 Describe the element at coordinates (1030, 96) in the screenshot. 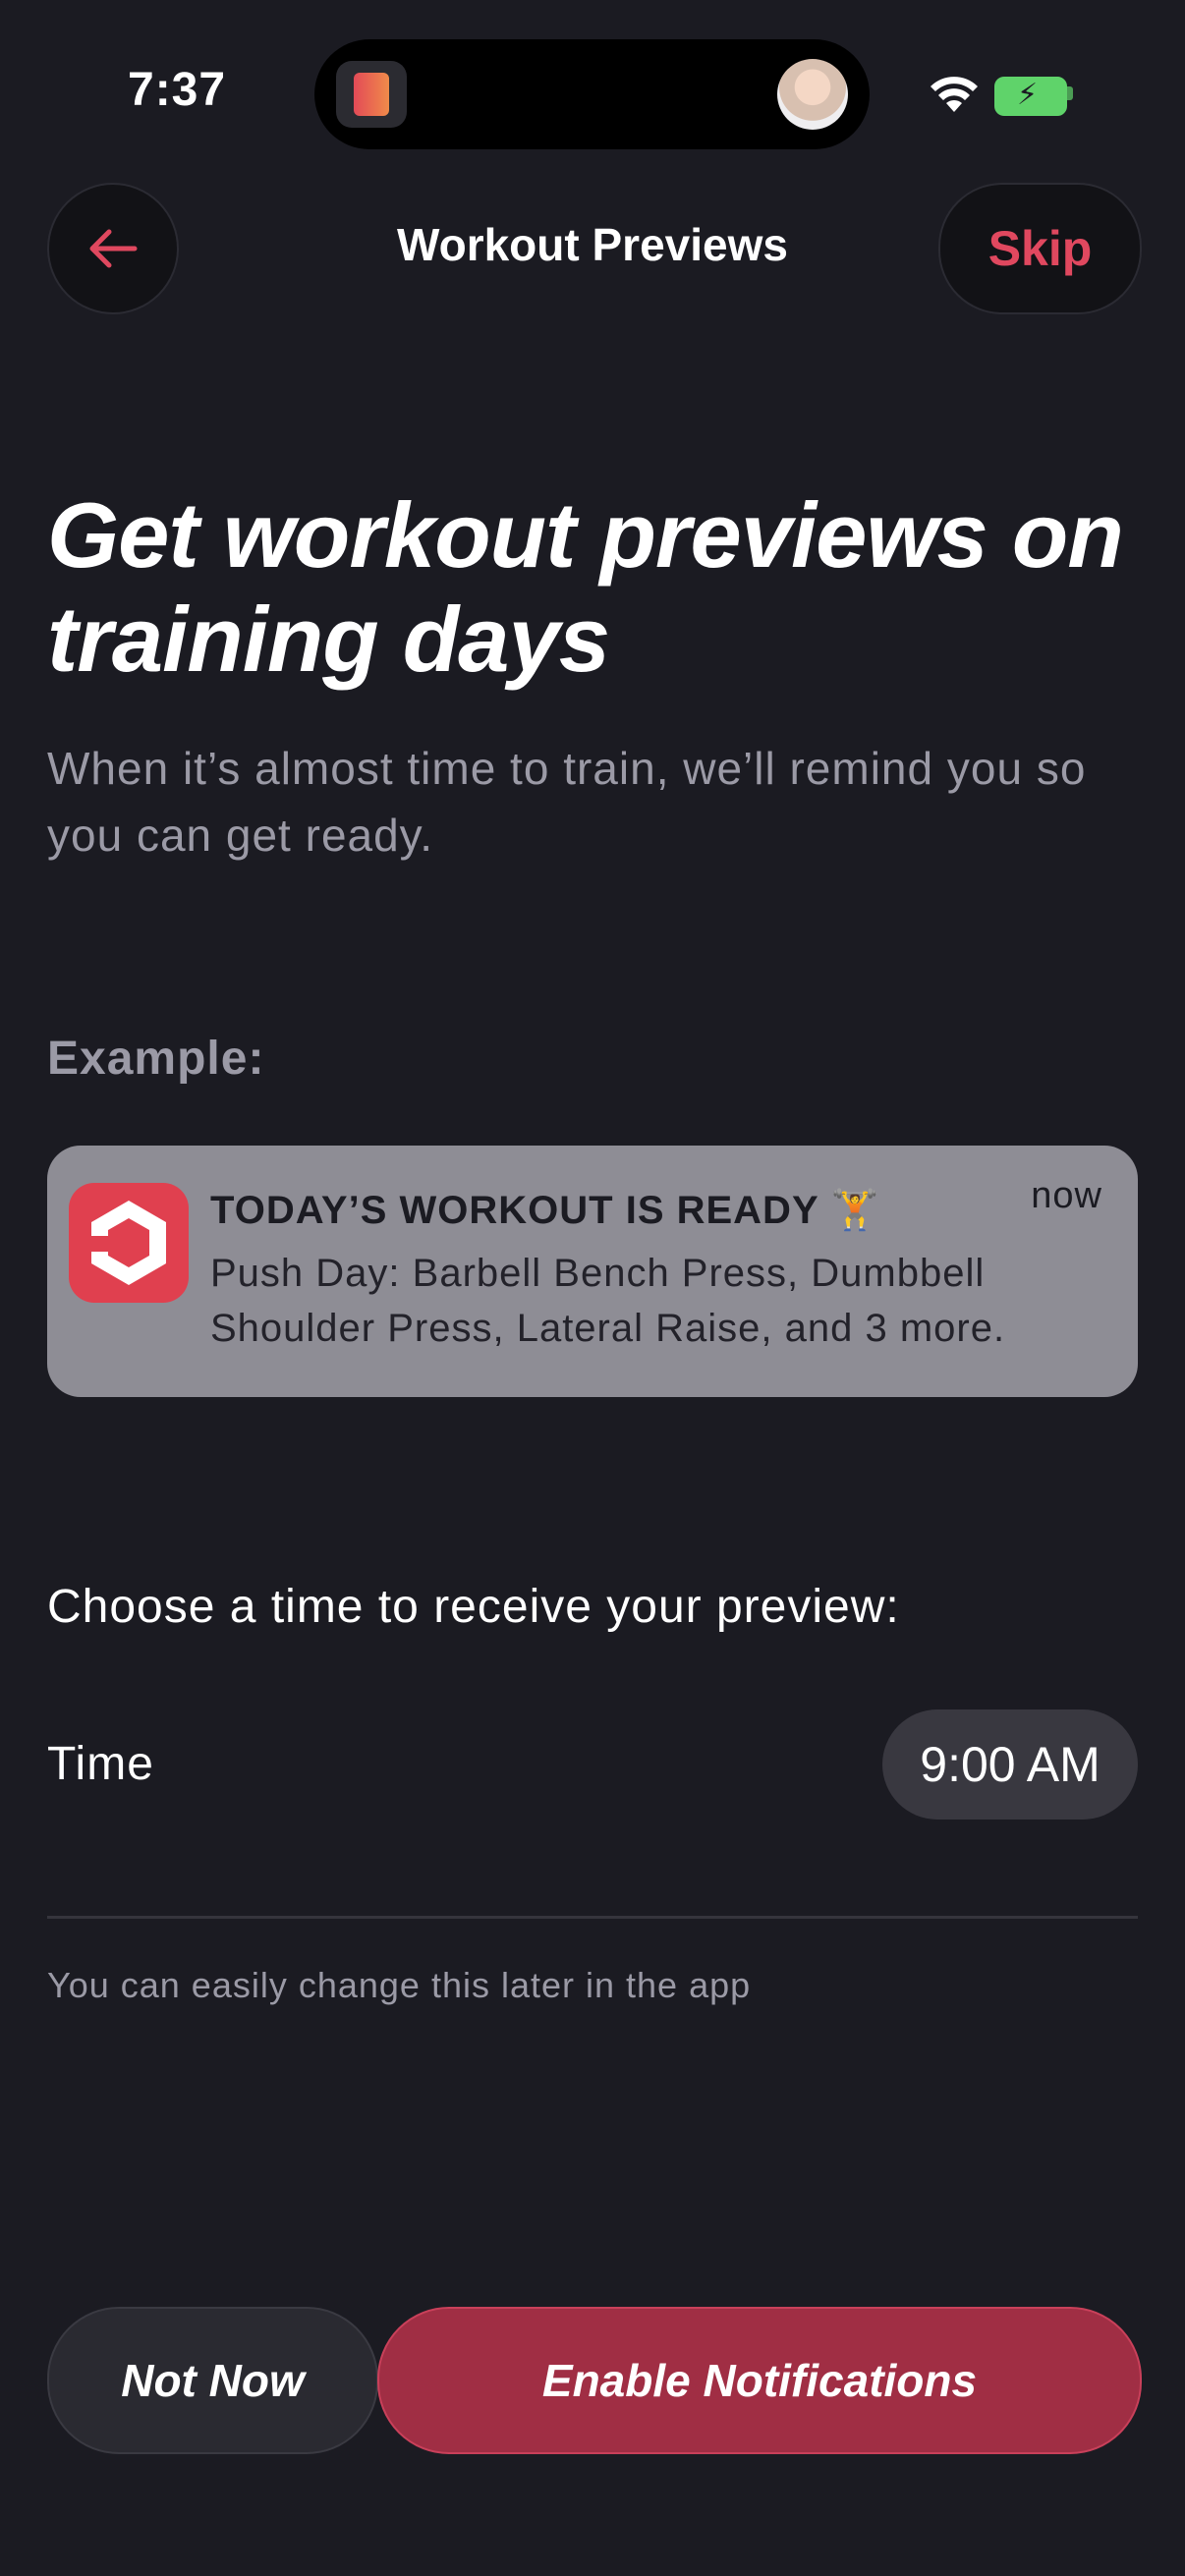

I see `battery-charging-icon: ⚡` at that location.